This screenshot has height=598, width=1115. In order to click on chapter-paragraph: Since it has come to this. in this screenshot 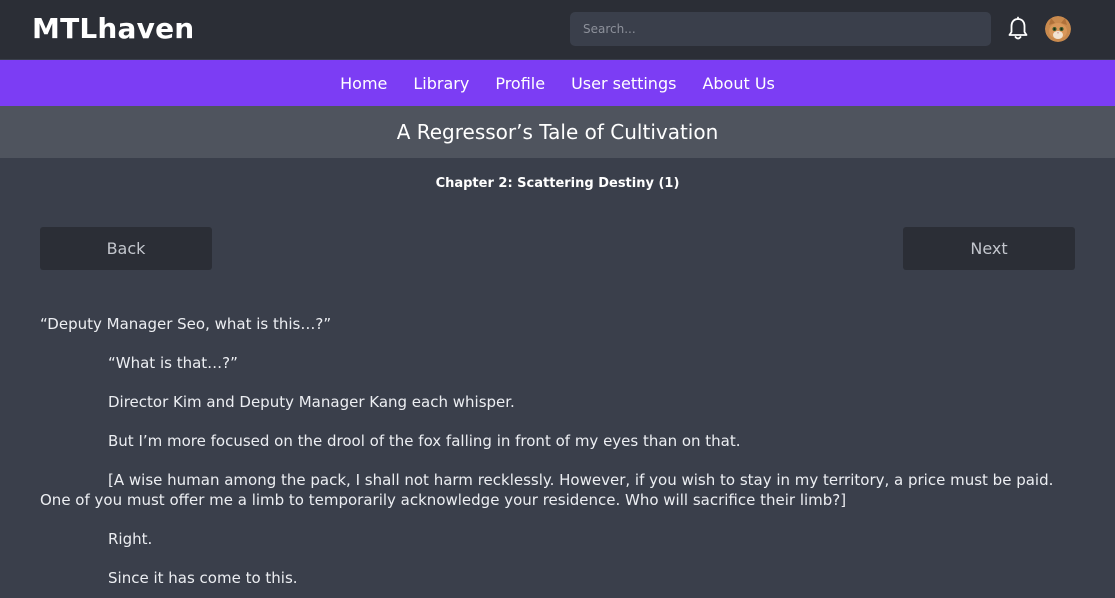, I will do `click(203, 578)`.